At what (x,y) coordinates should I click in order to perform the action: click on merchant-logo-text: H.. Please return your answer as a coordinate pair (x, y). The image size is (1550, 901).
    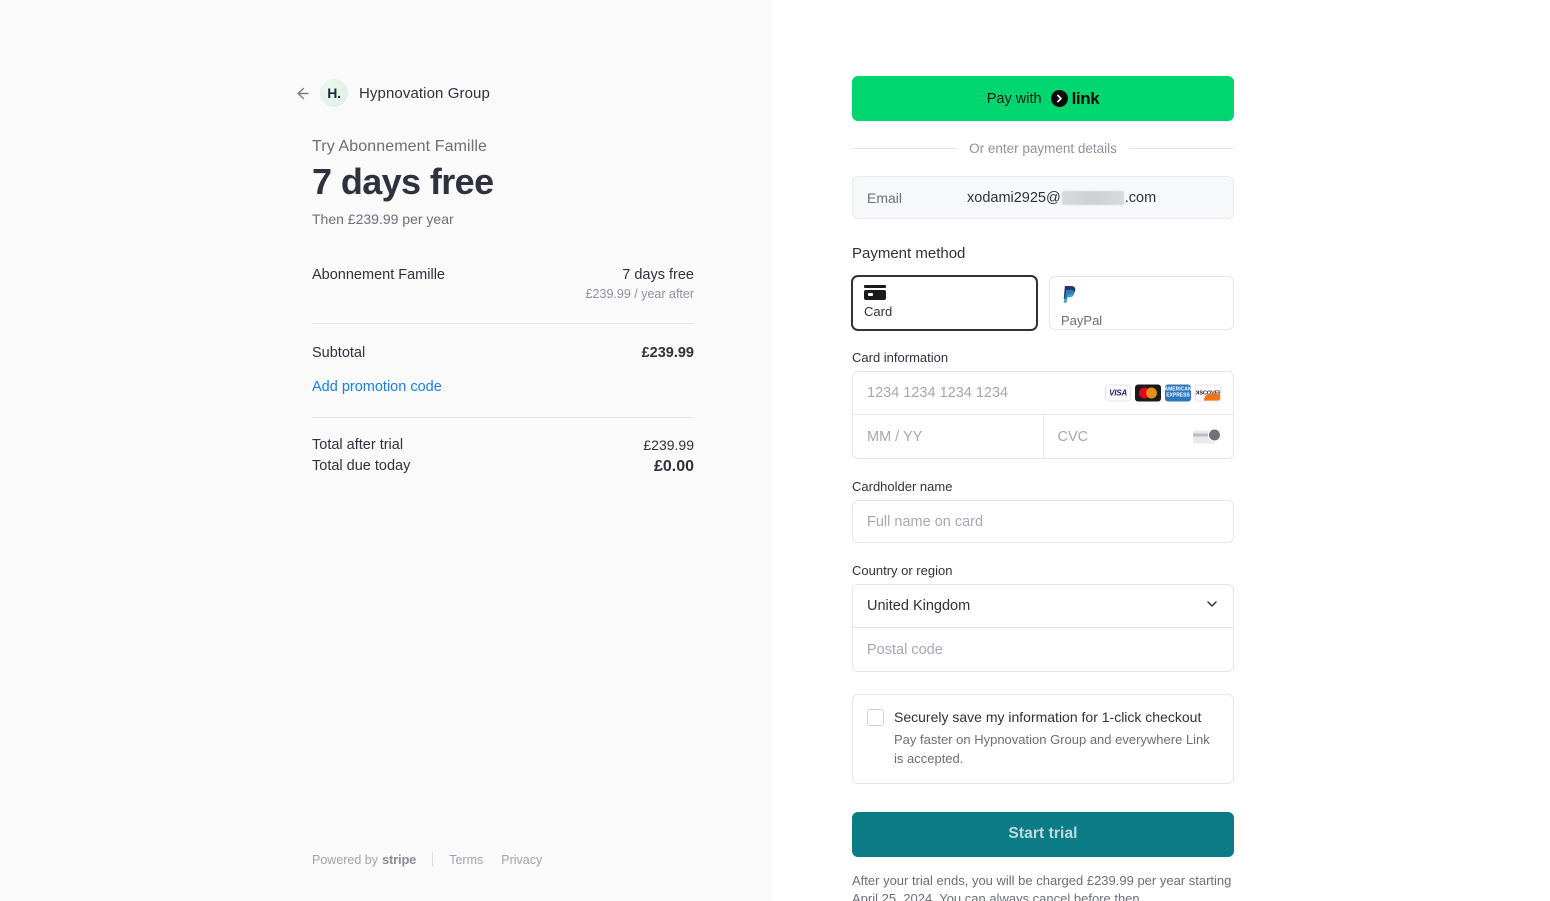
    Looking at the image, I should click on (334, 93).